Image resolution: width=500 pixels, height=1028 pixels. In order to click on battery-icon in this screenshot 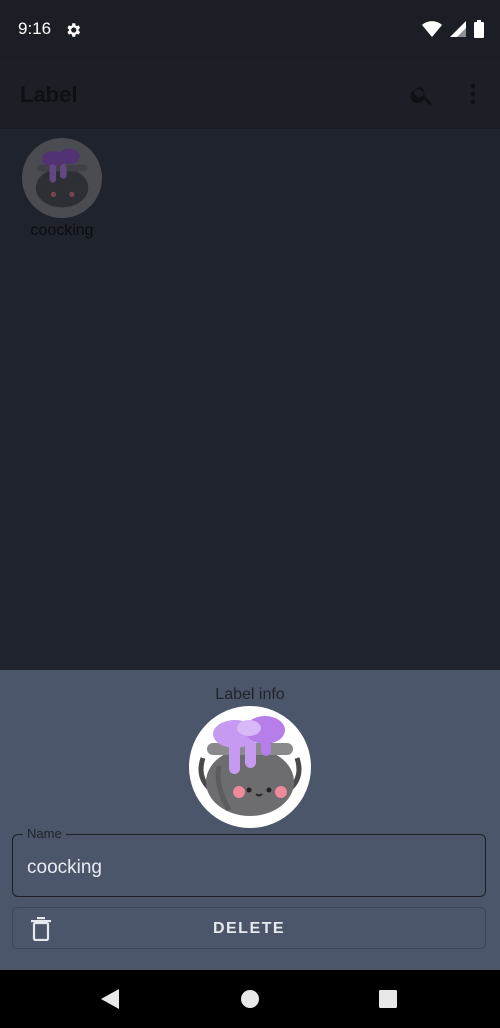, I will do `click(479, 29)`.